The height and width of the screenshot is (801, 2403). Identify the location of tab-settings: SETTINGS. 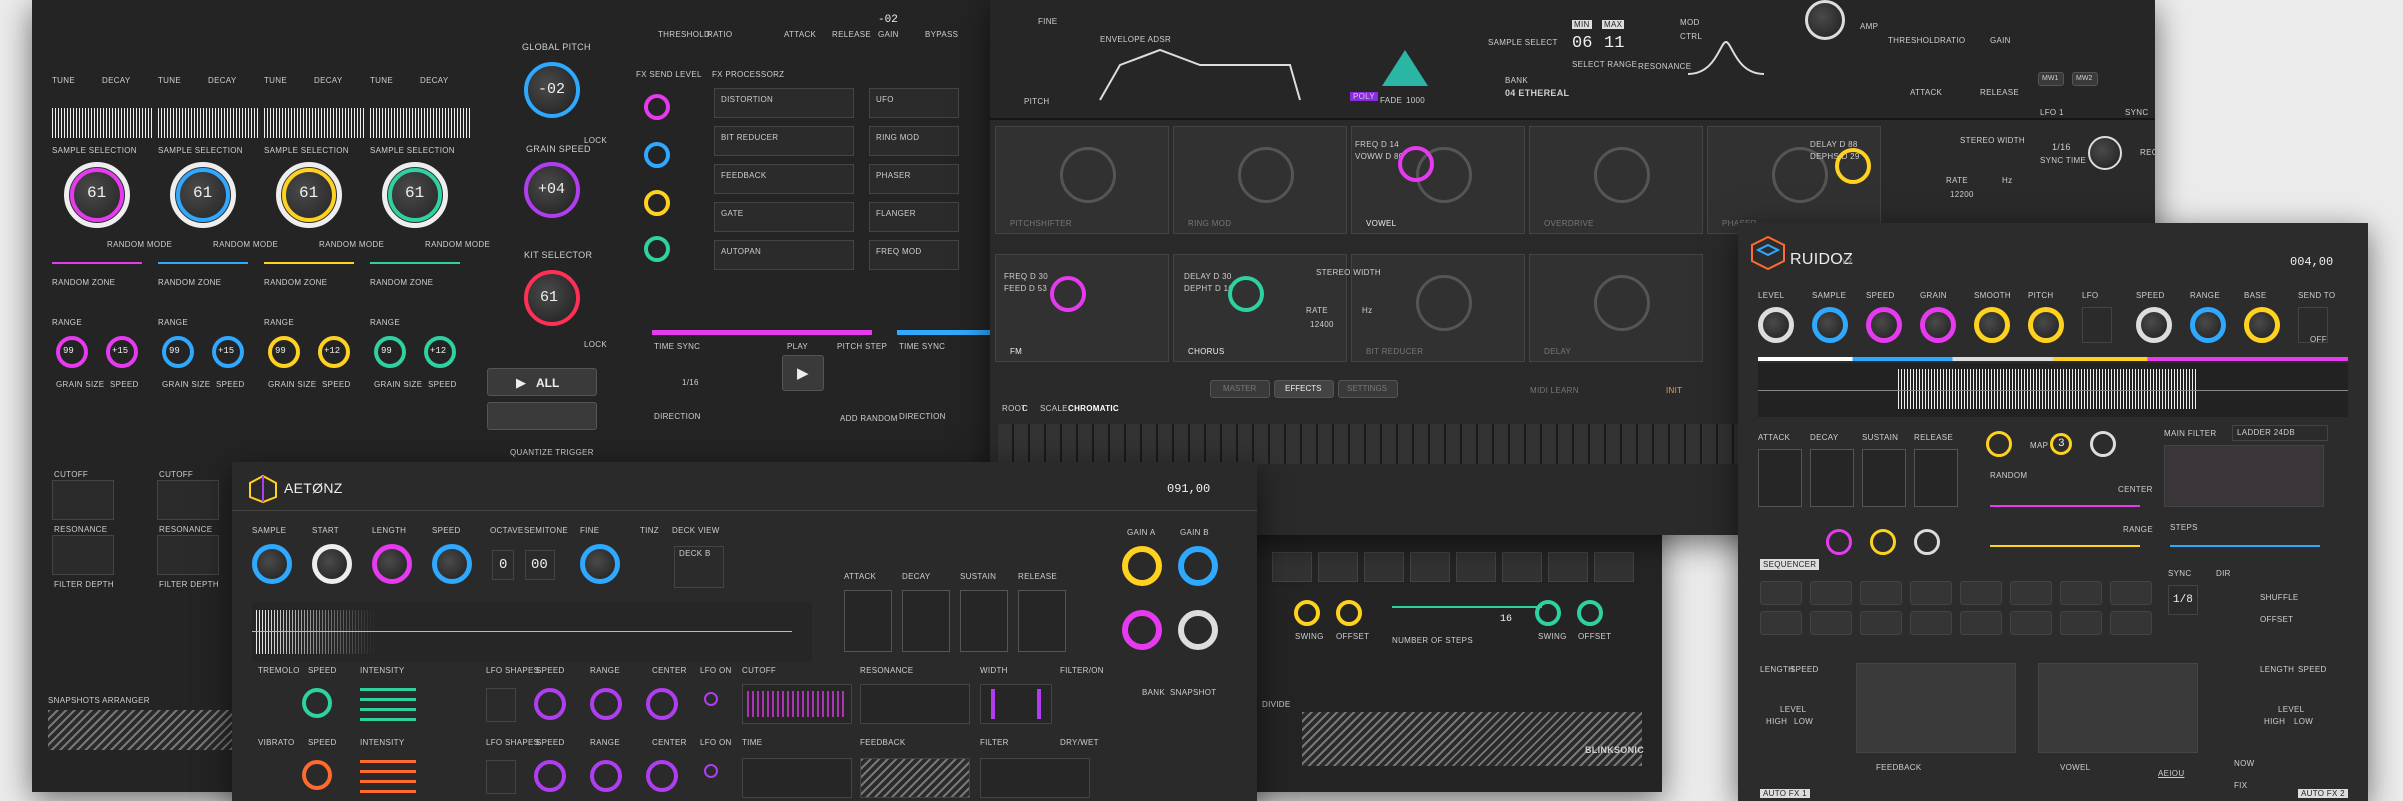
(1368, 389).